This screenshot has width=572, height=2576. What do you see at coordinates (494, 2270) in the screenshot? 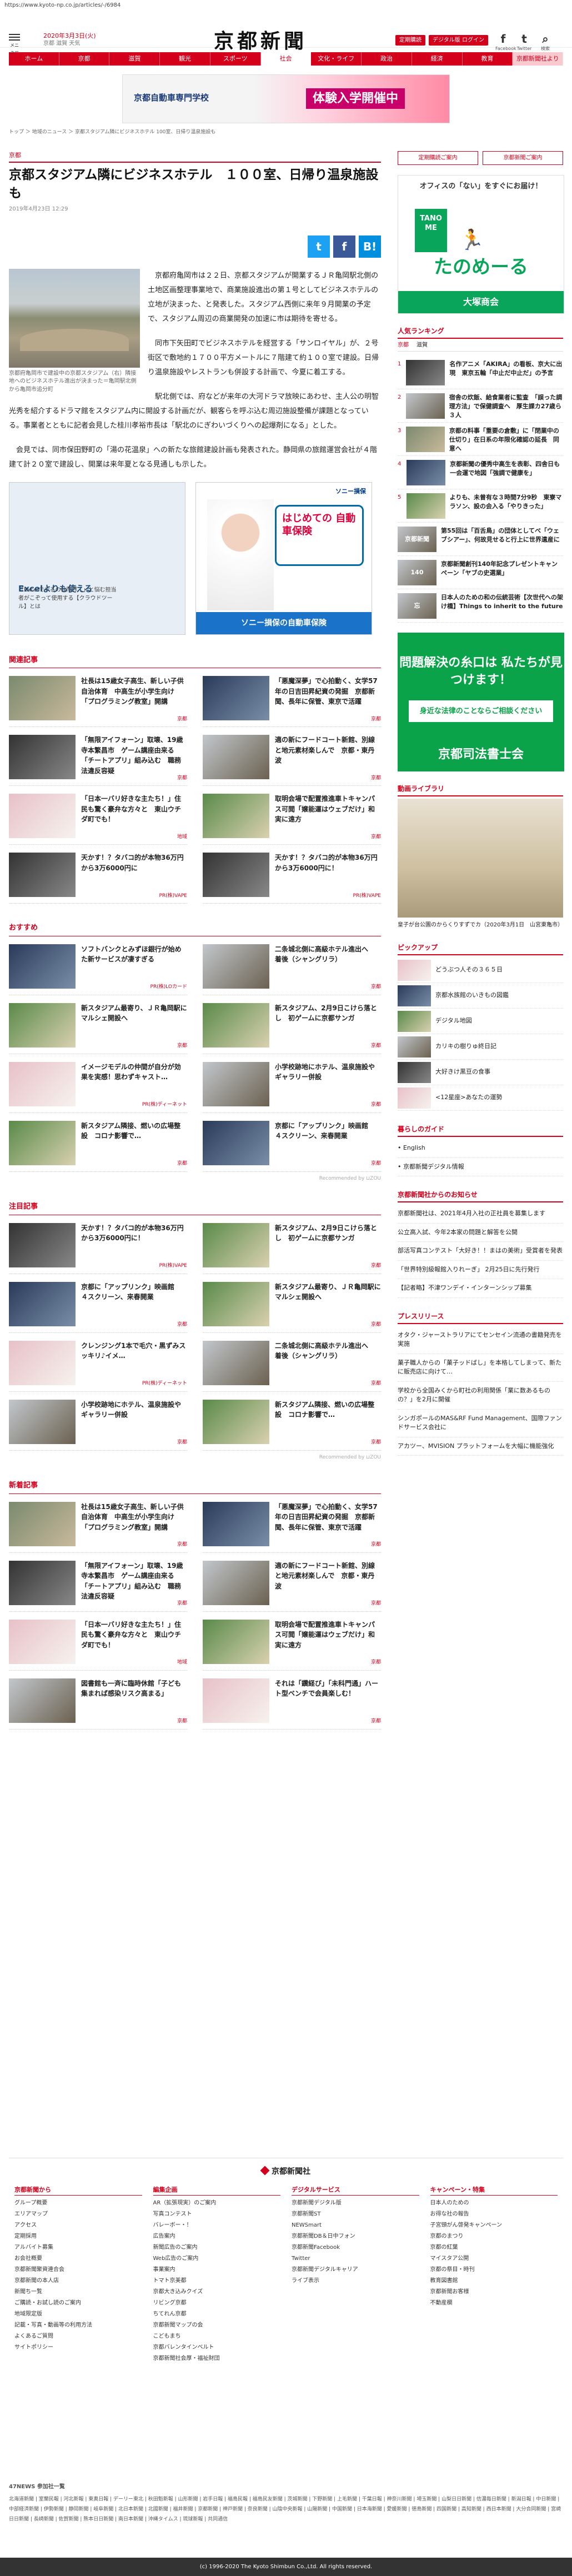
I see `footer-link: 京都の祭目・時刊` at bounding box center [494, 2270].